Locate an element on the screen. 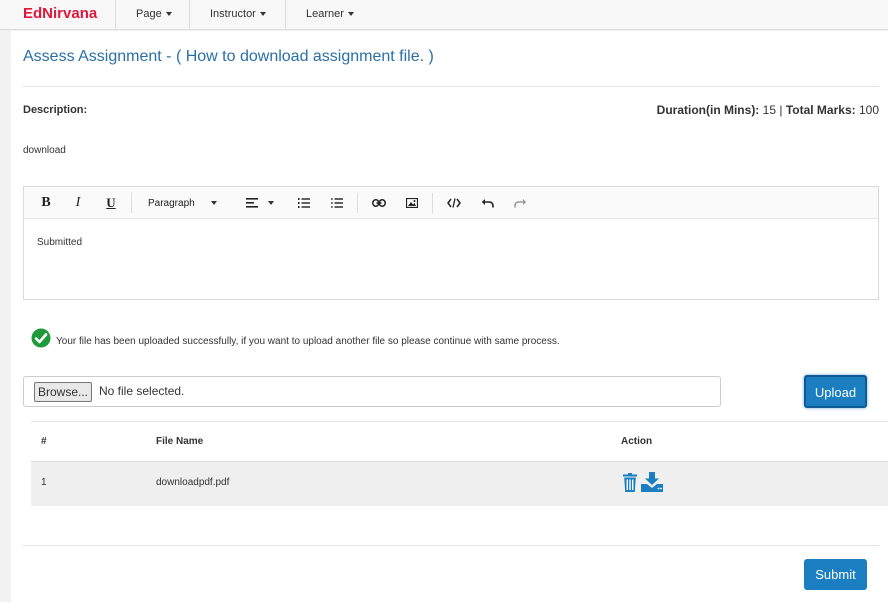 The image size is (888, 602). link-icon is located at coordinates (379, 203).